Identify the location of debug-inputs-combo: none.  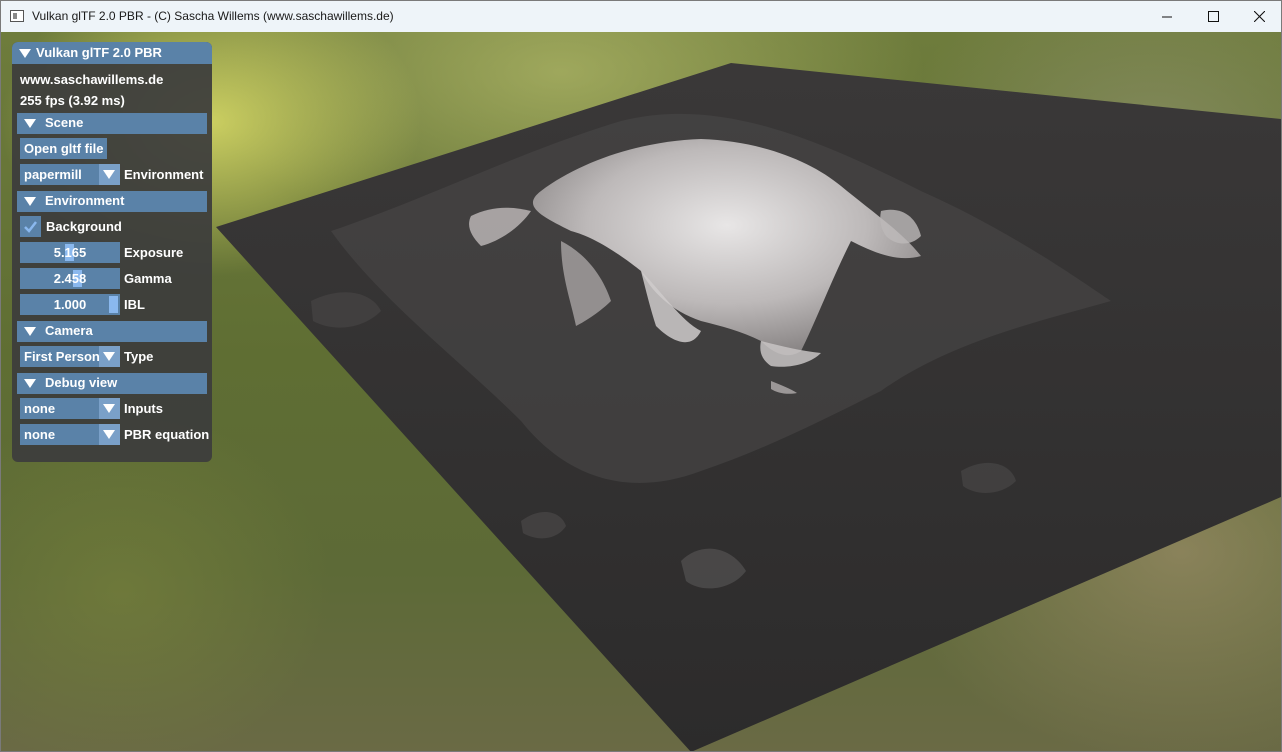
(70, 408).